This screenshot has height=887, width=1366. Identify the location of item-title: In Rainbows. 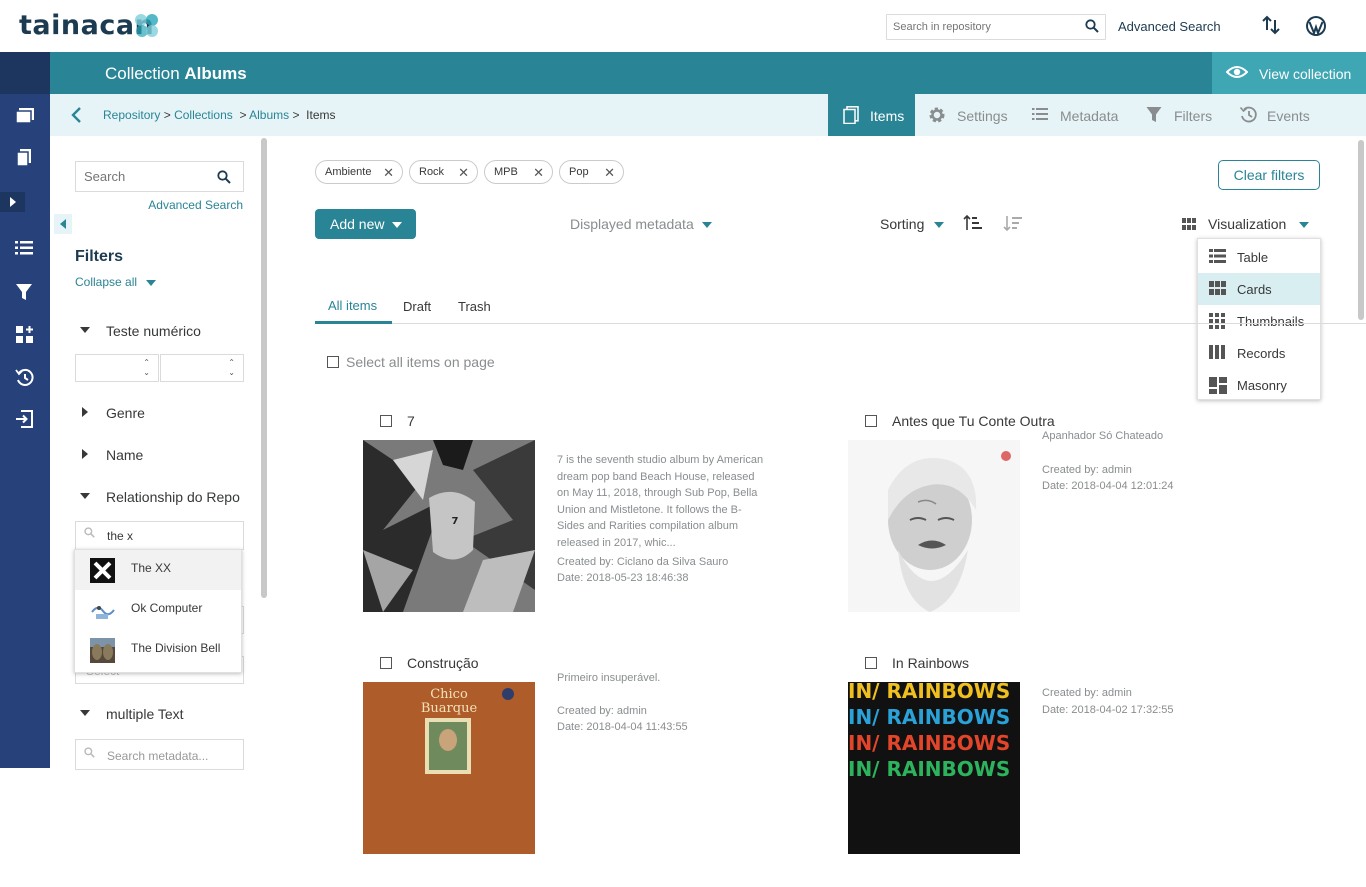
(930, 663).